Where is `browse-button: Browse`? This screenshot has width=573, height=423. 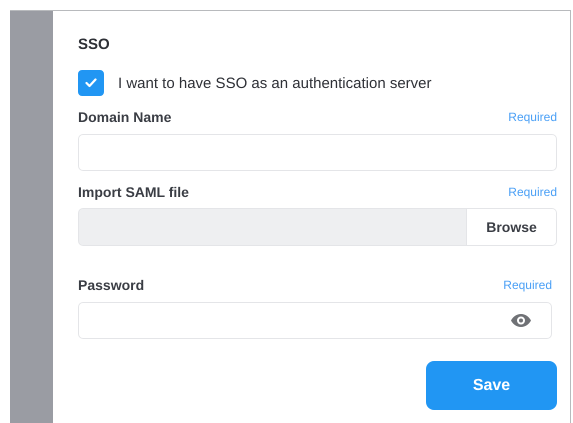 browse-button: Browse is located at coordinates (511, 227).